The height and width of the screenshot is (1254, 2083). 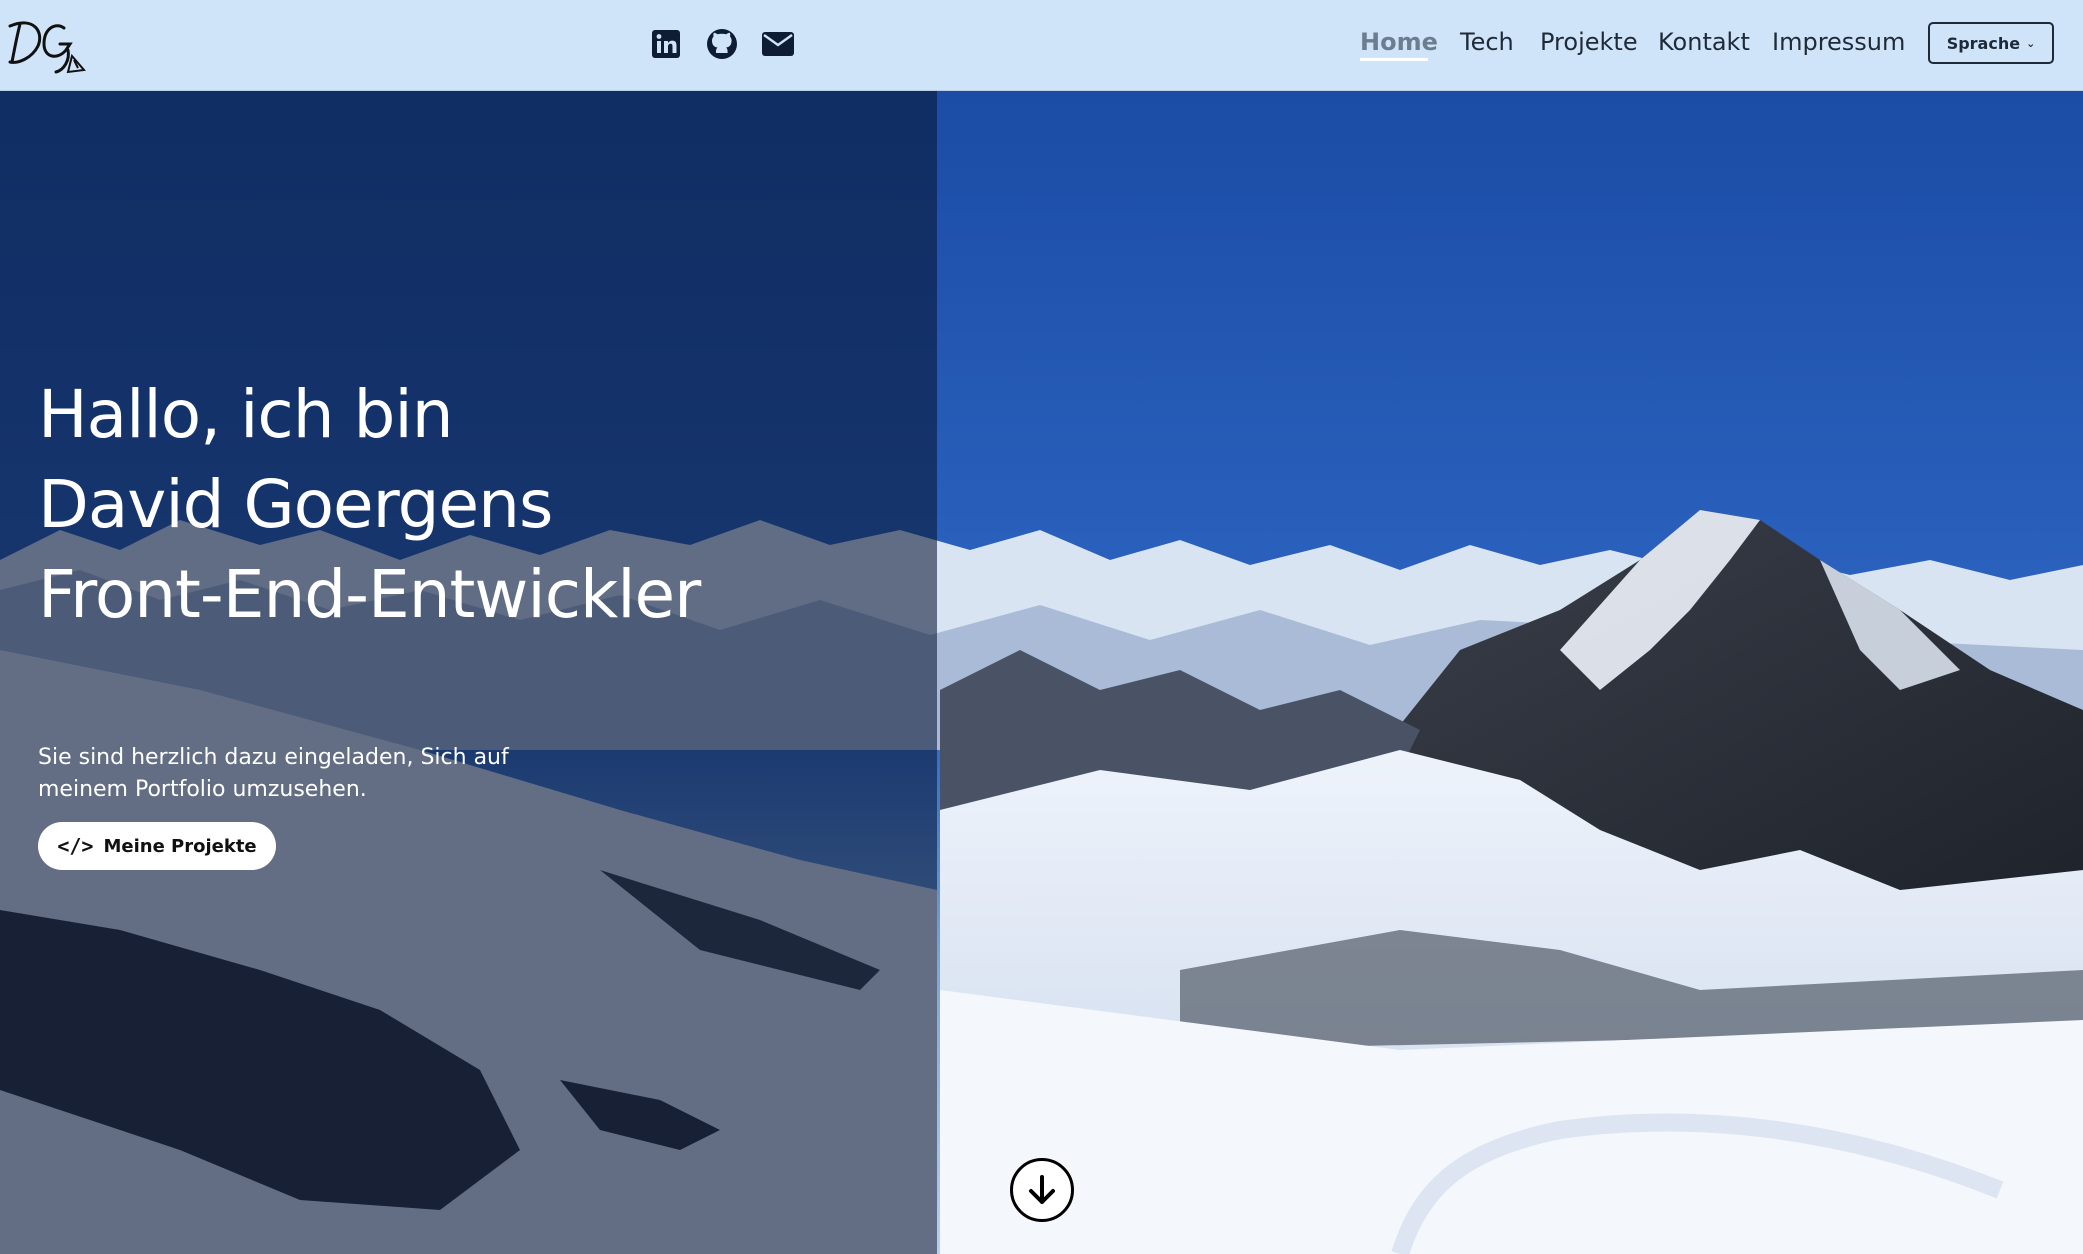 I want to click on github-link, so click(x=722, y=44).